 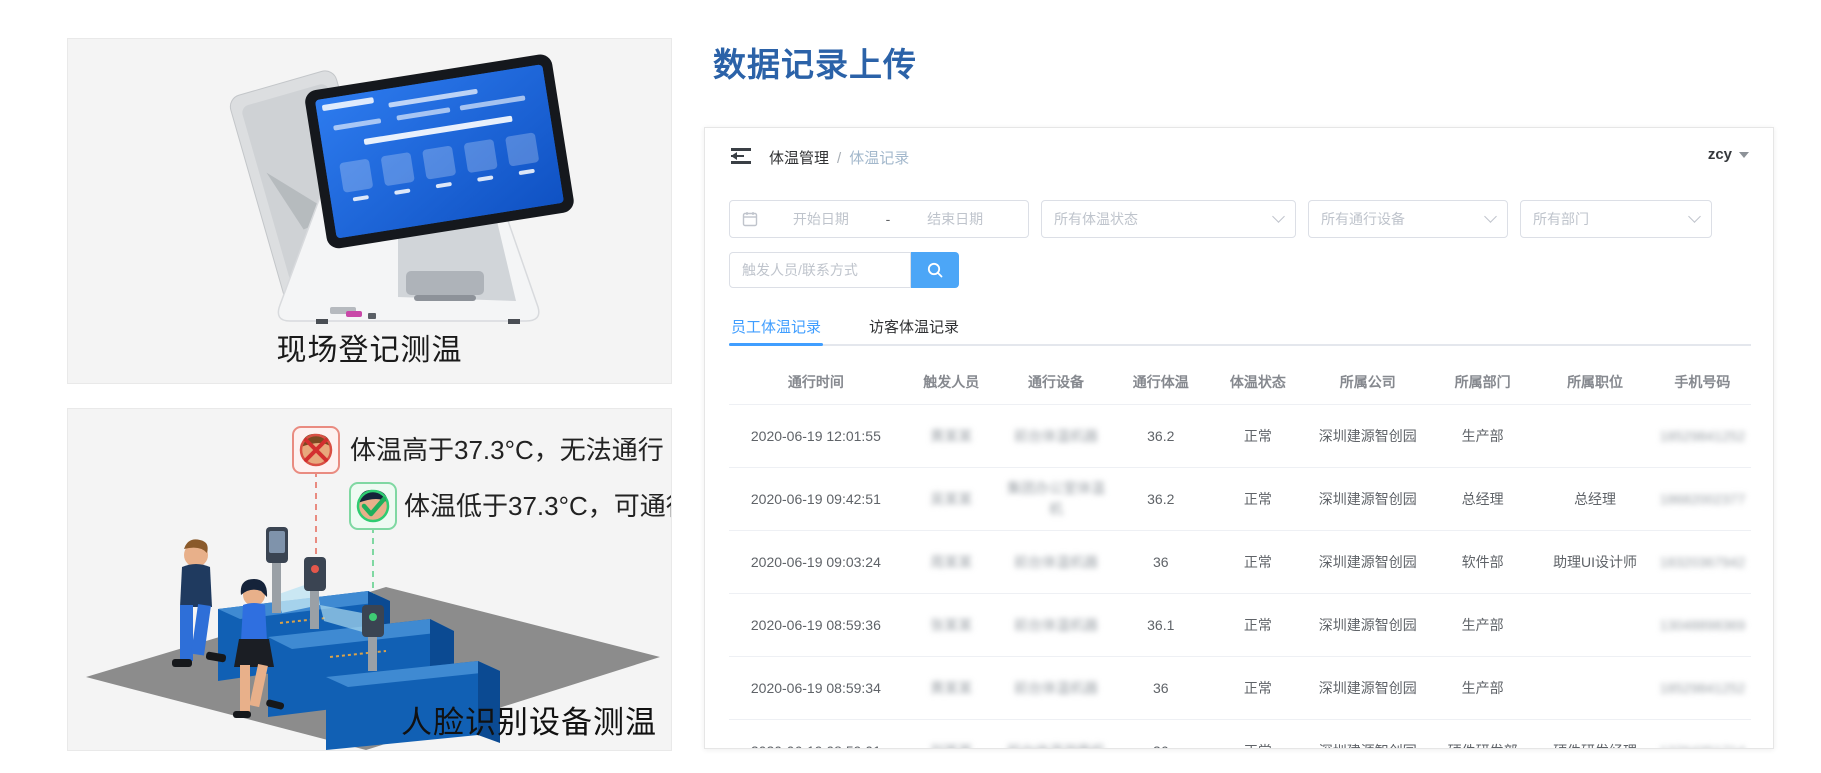 I want to click on cell-phone-masked: 18320367942, so click(x=1702, y=562).